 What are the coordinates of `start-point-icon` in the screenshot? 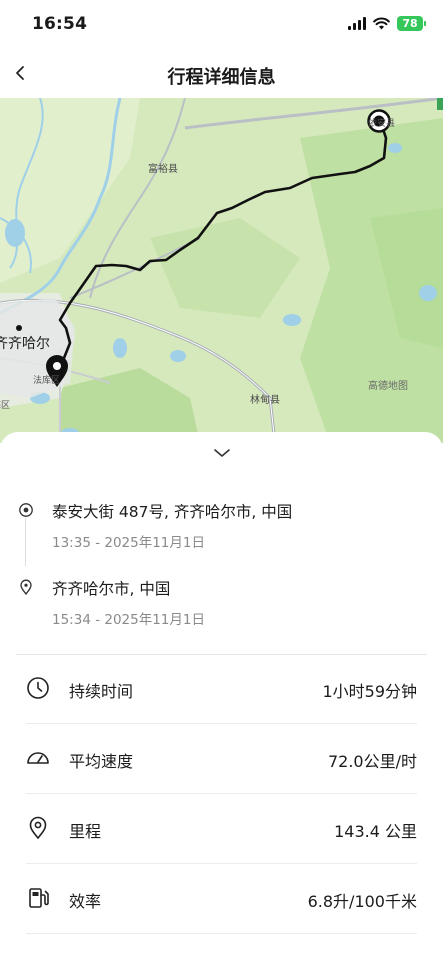 It's located at (26, 510).